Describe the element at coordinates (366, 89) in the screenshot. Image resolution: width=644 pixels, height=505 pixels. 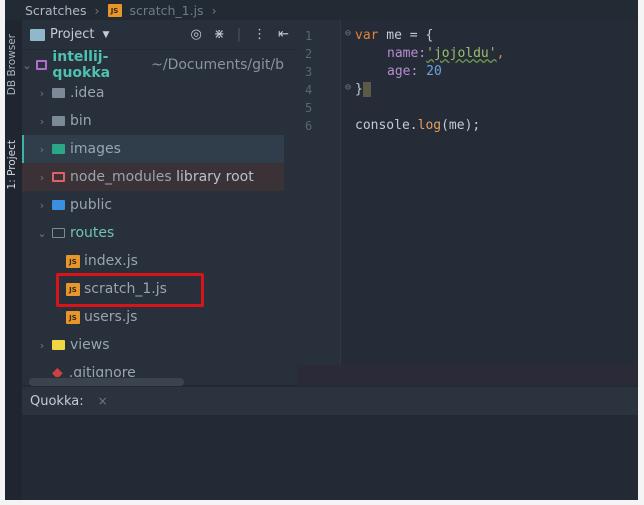
I see `text-cursor` at that location.